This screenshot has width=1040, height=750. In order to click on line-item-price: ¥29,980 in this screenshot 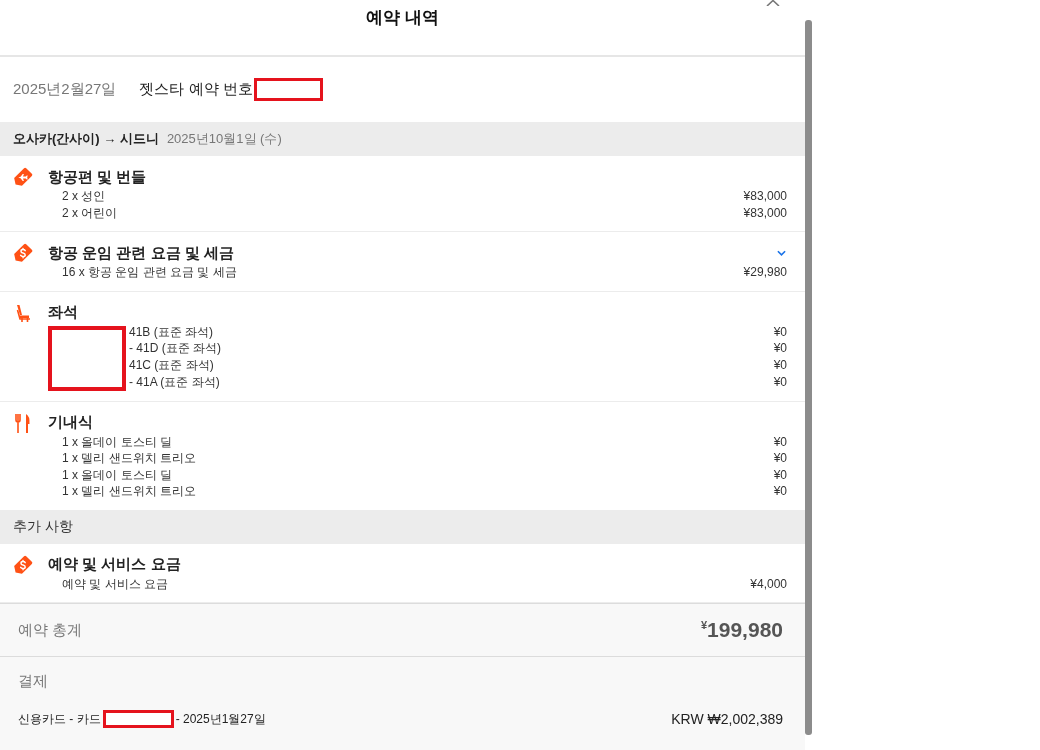, I will do `click(765, 272)`.